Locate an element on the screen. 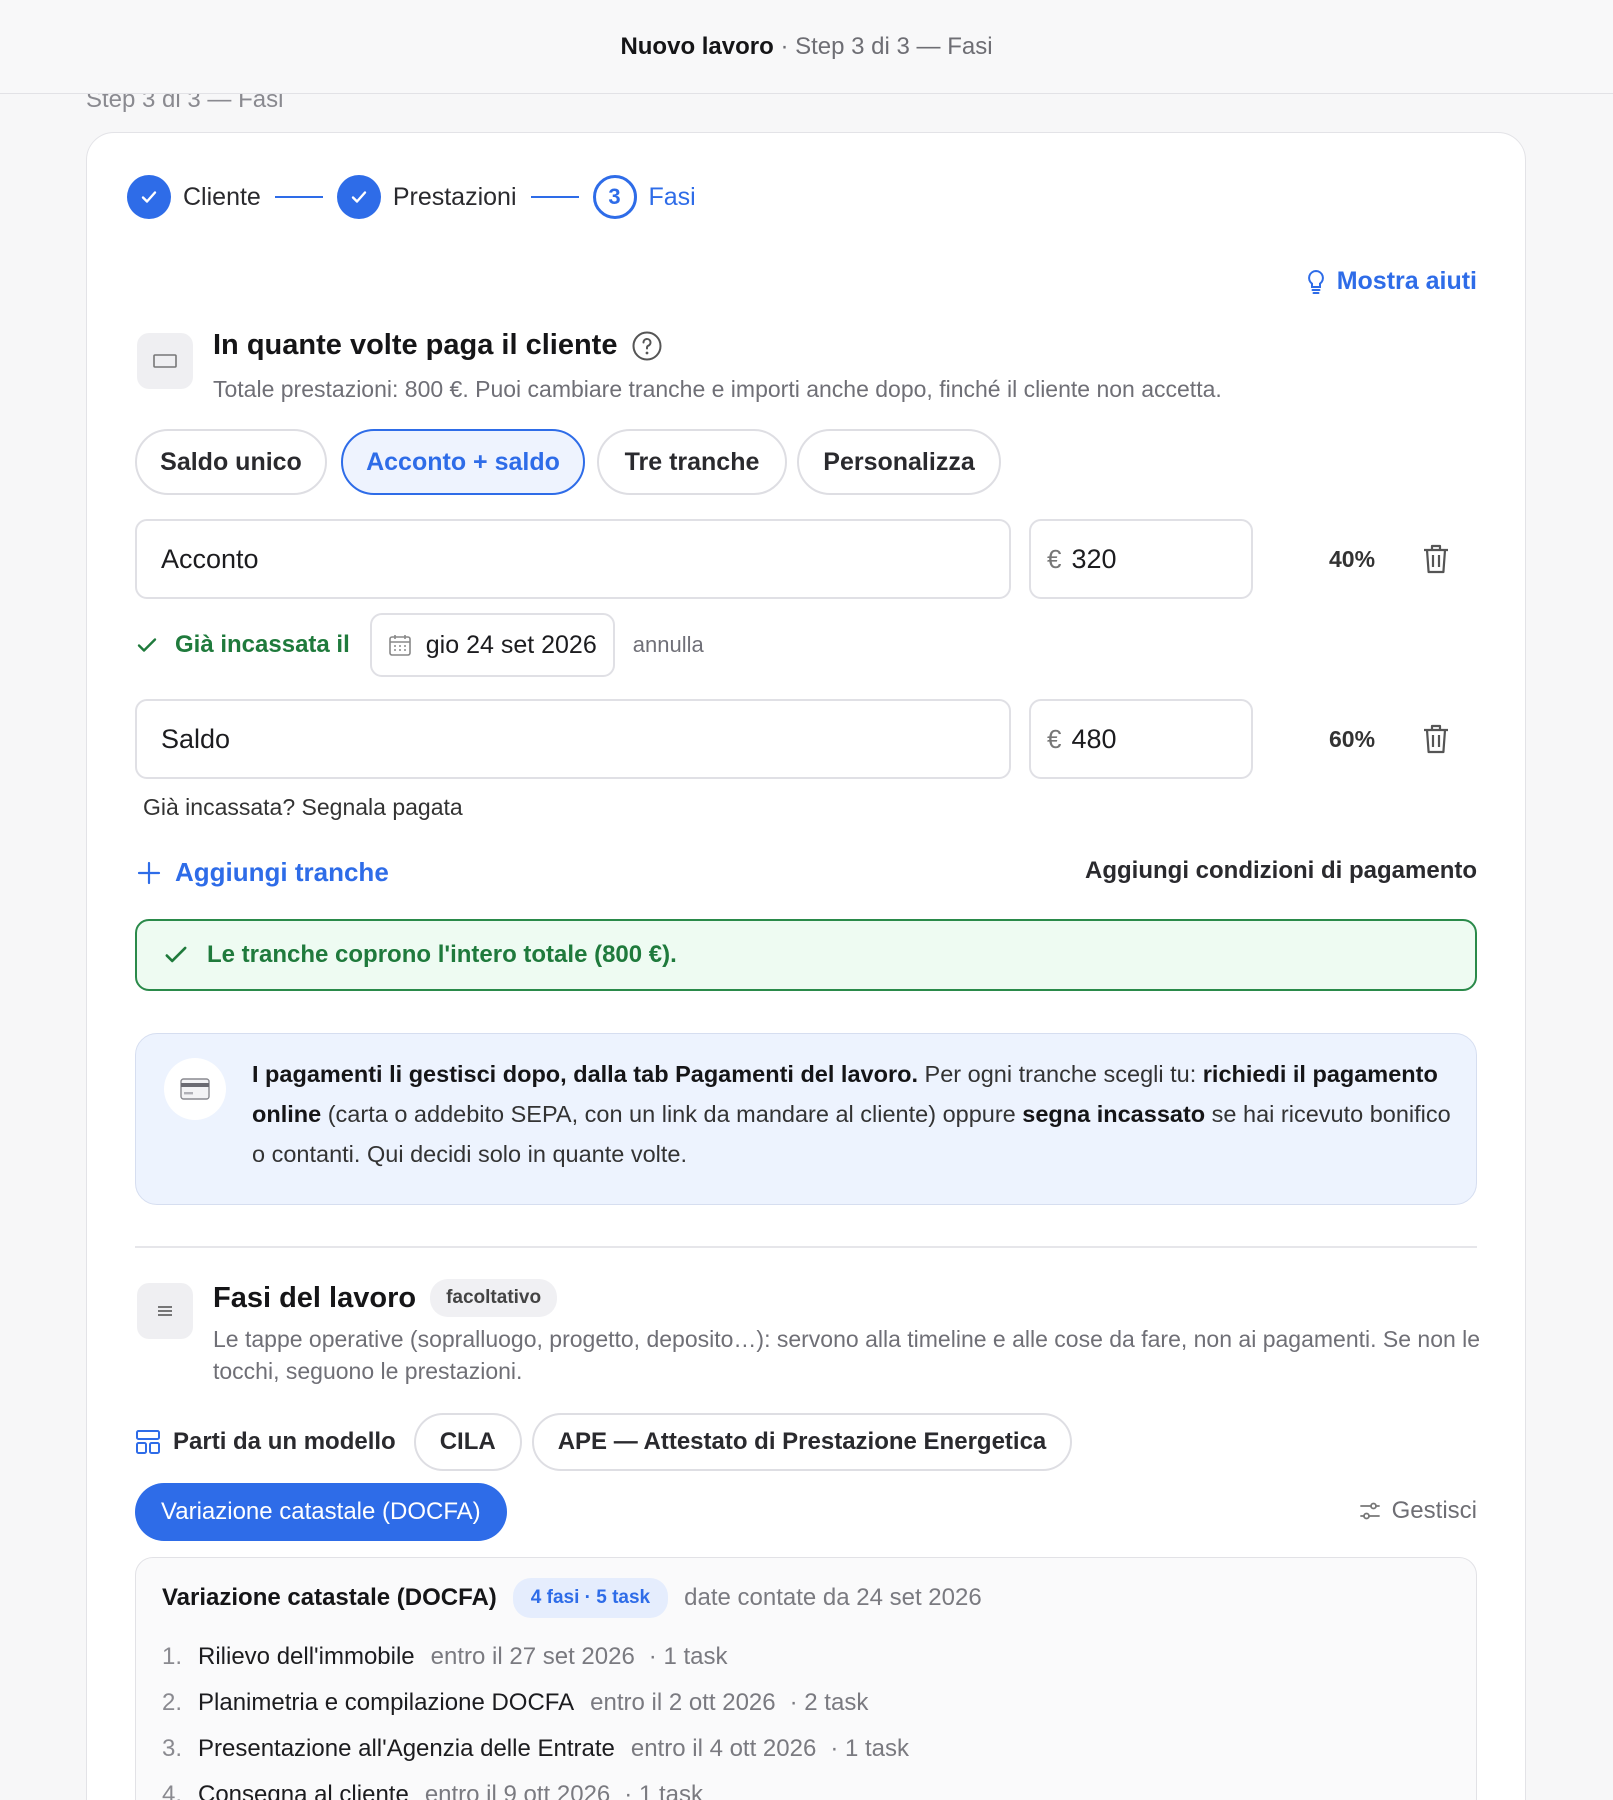  plus-icon is located at coordinates (149, 872).